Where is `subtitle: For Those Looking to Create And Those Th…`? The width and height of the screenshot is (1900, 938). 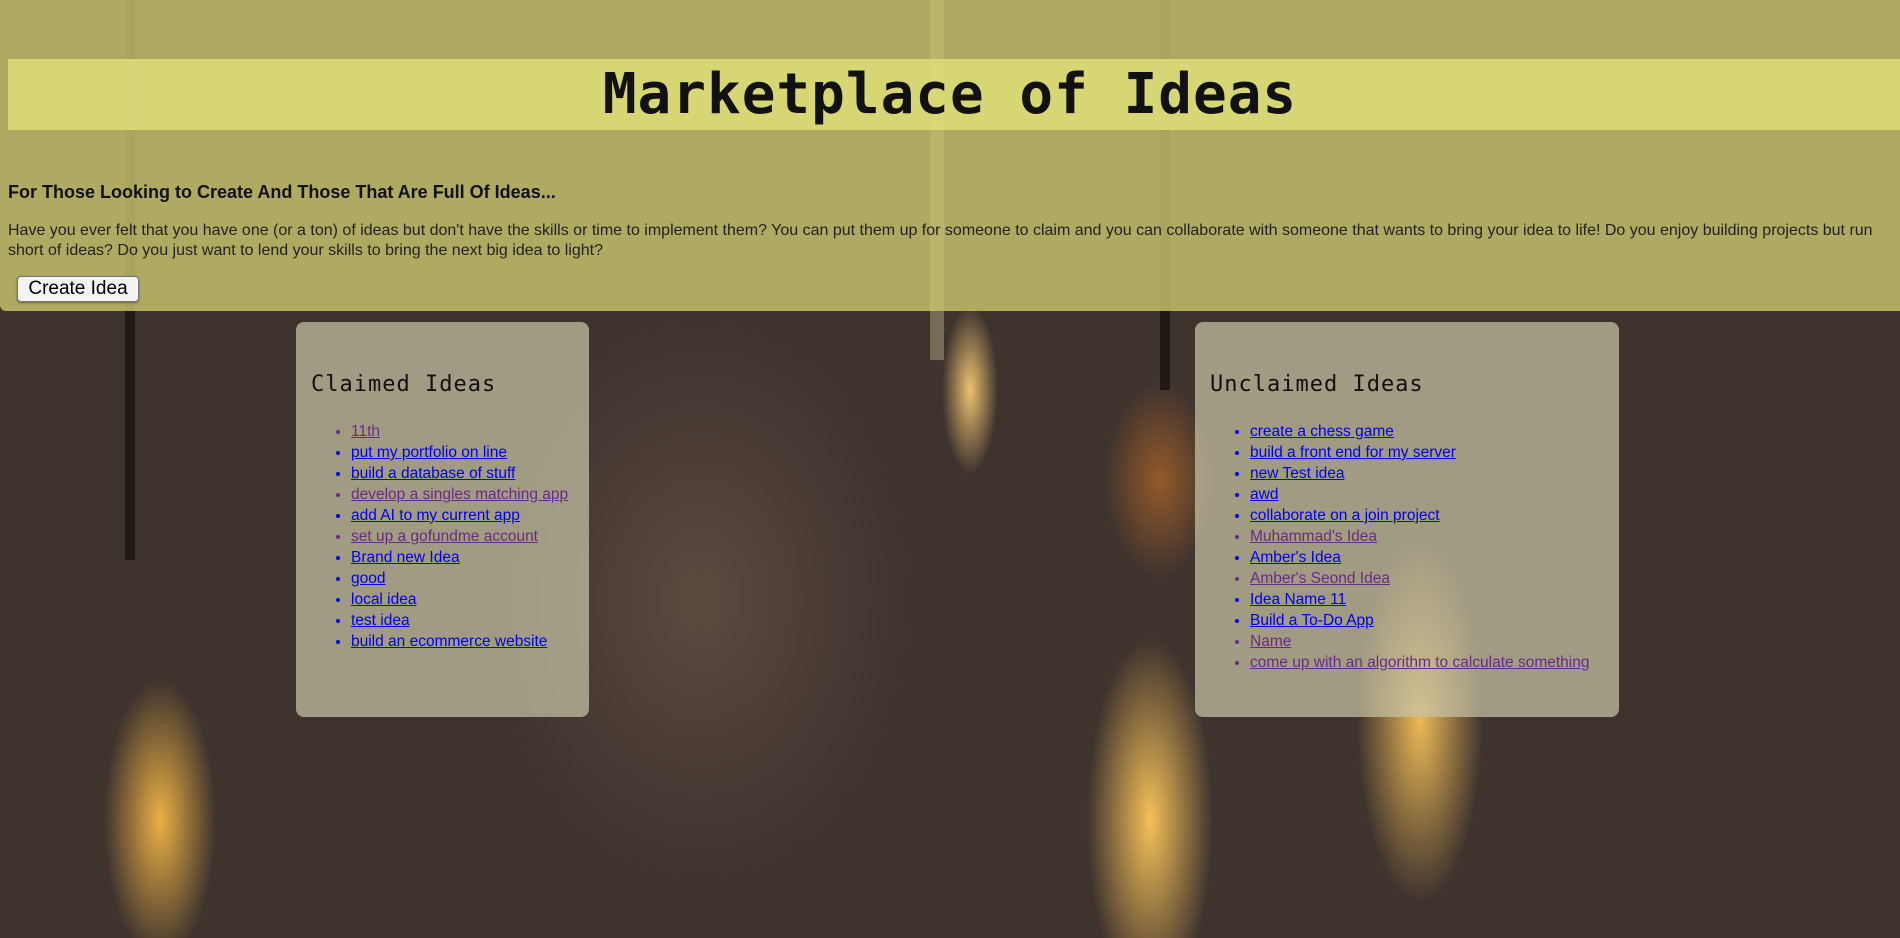
subtitle: For Those Looking to Create And Those Th… is located at coordinates (282, 192).